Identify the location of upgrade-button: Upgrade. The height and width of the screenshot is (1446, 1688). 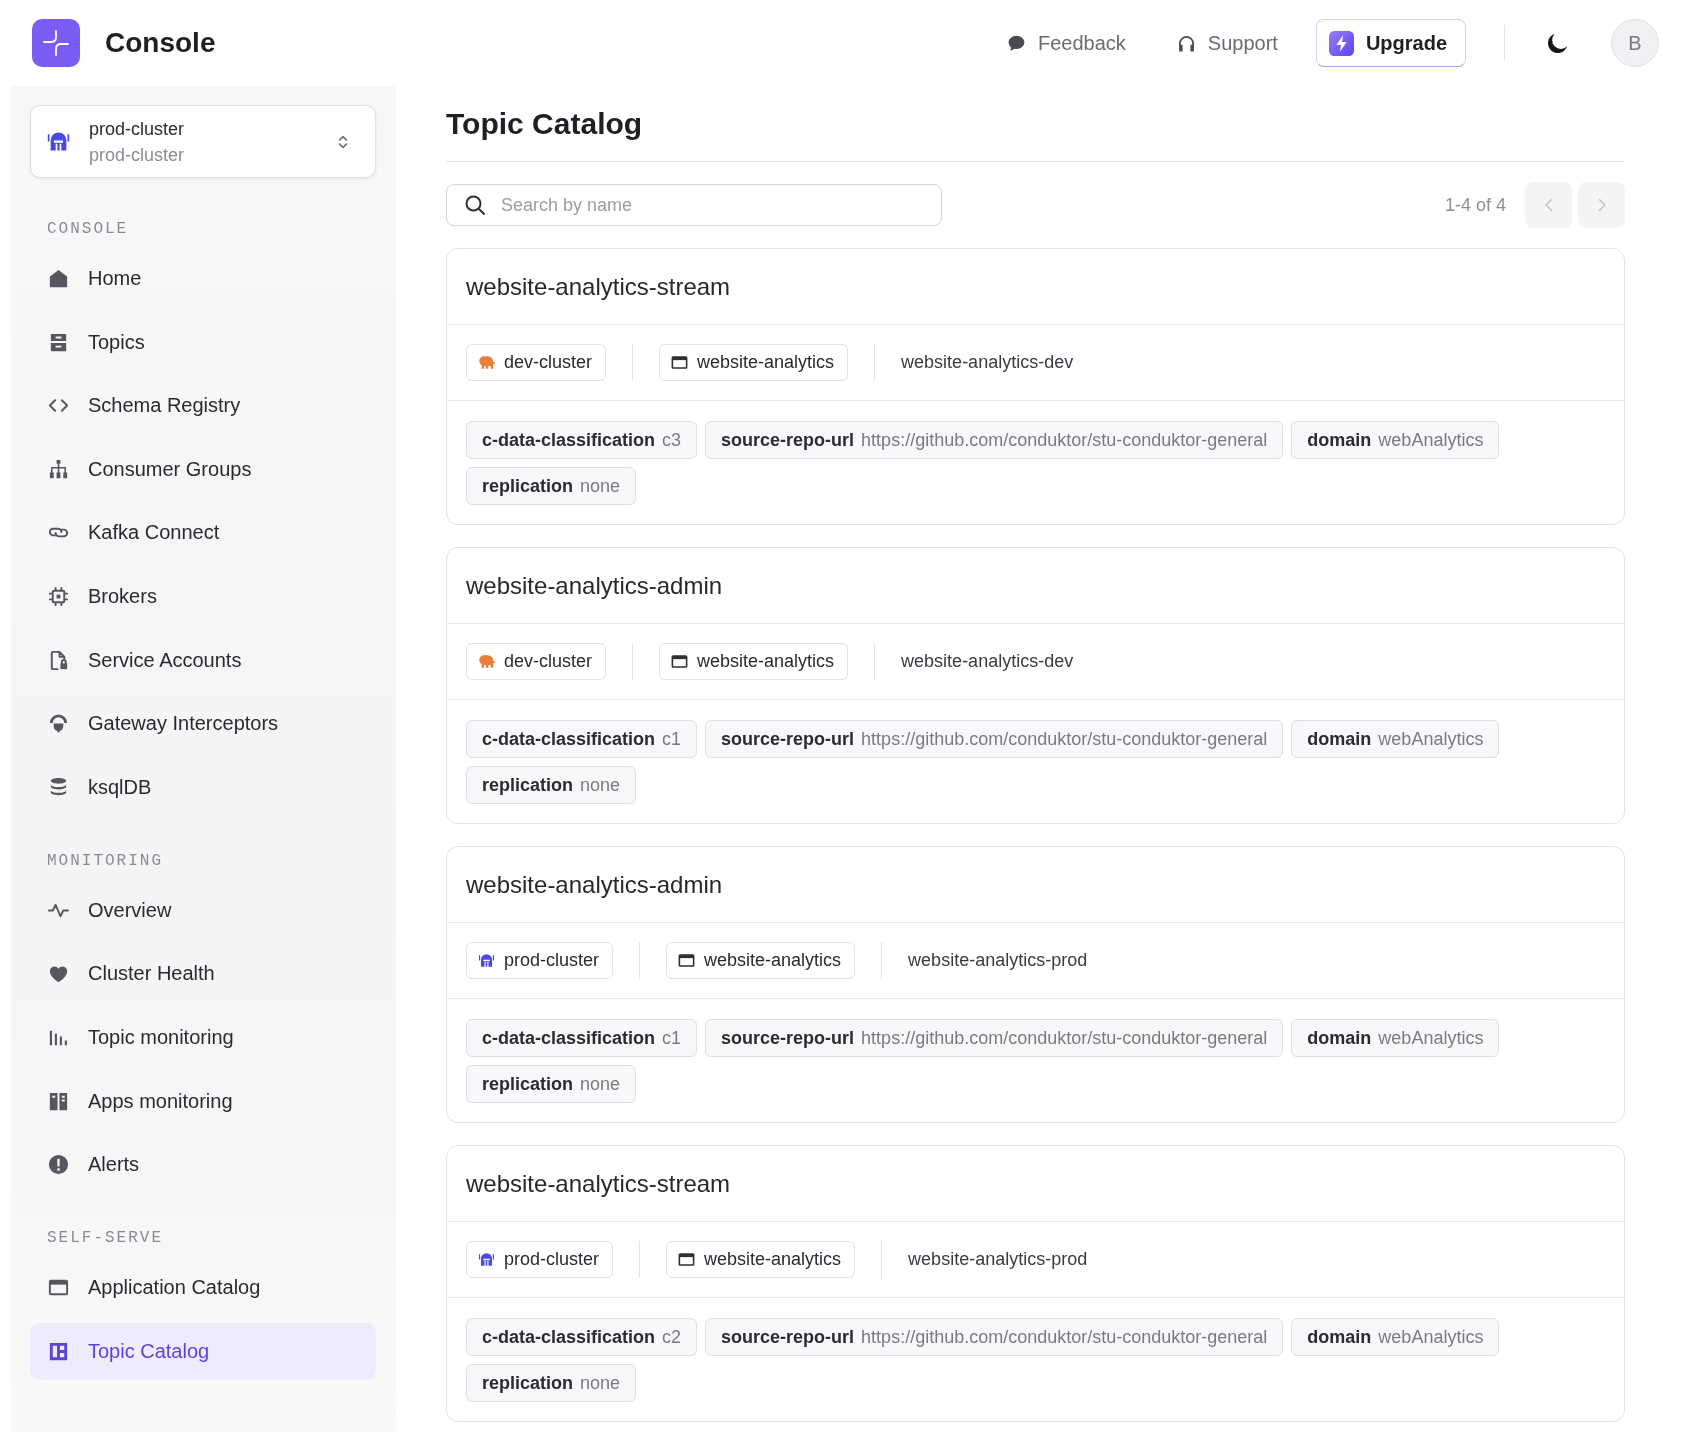
(1390, 43).